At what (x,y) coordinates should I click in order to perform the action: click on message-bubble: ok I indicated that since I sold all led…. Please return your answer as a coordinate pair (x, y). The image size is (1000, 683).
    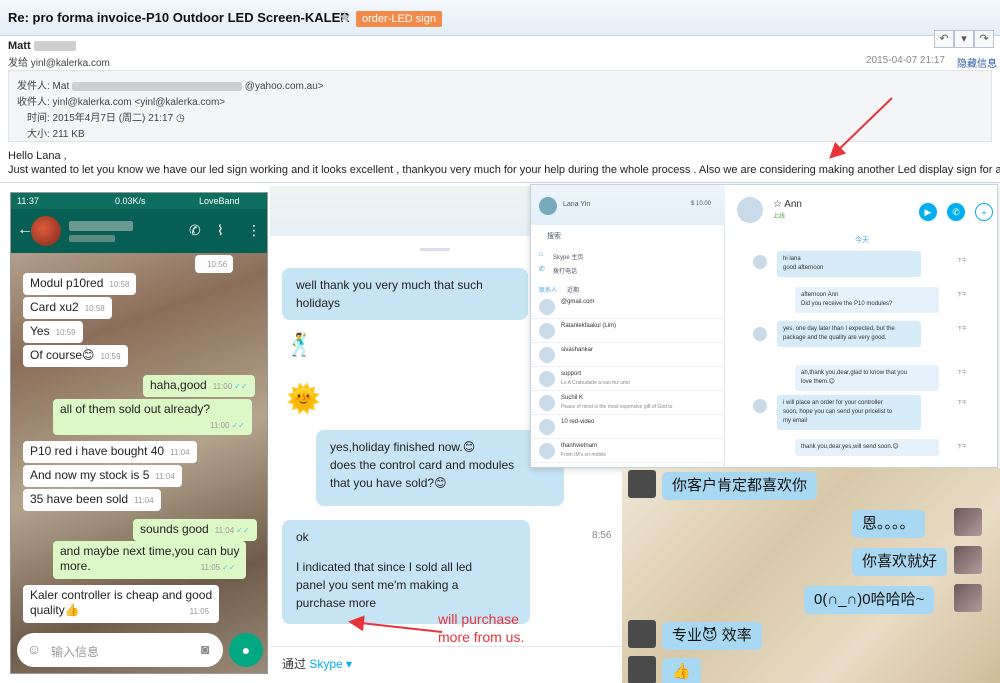
    Looking at the image, I should click on (406, 572).